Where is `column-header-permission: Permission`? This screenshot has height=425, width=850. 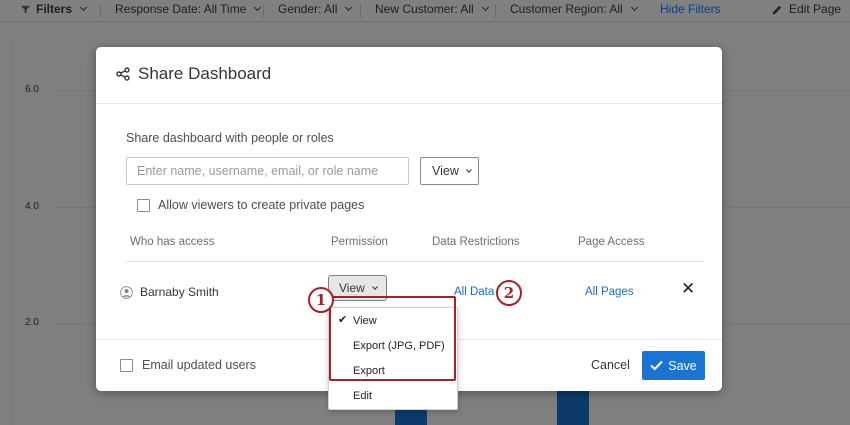
column-header-permission: Permission is located at coordinates (359, 242).